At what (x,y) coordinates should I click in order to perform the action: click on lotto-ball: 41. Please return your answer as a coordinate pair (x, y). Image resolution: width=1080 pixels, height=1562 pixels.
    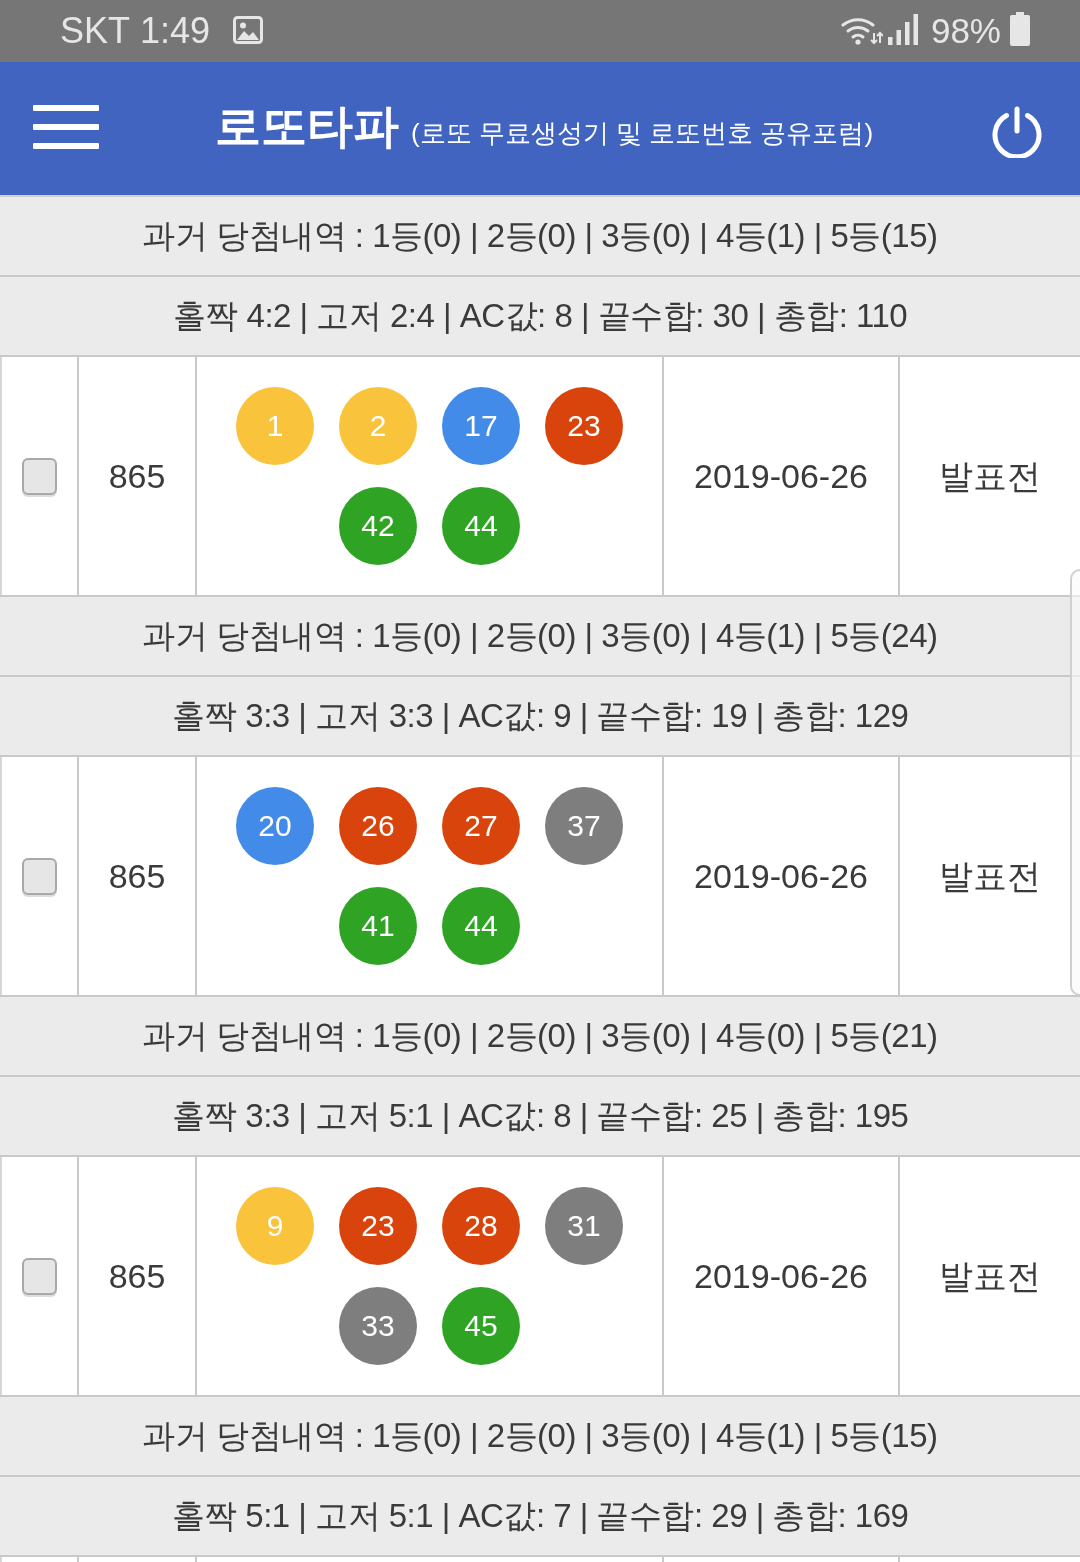
    Looking at the image, I should click on (378, 926).